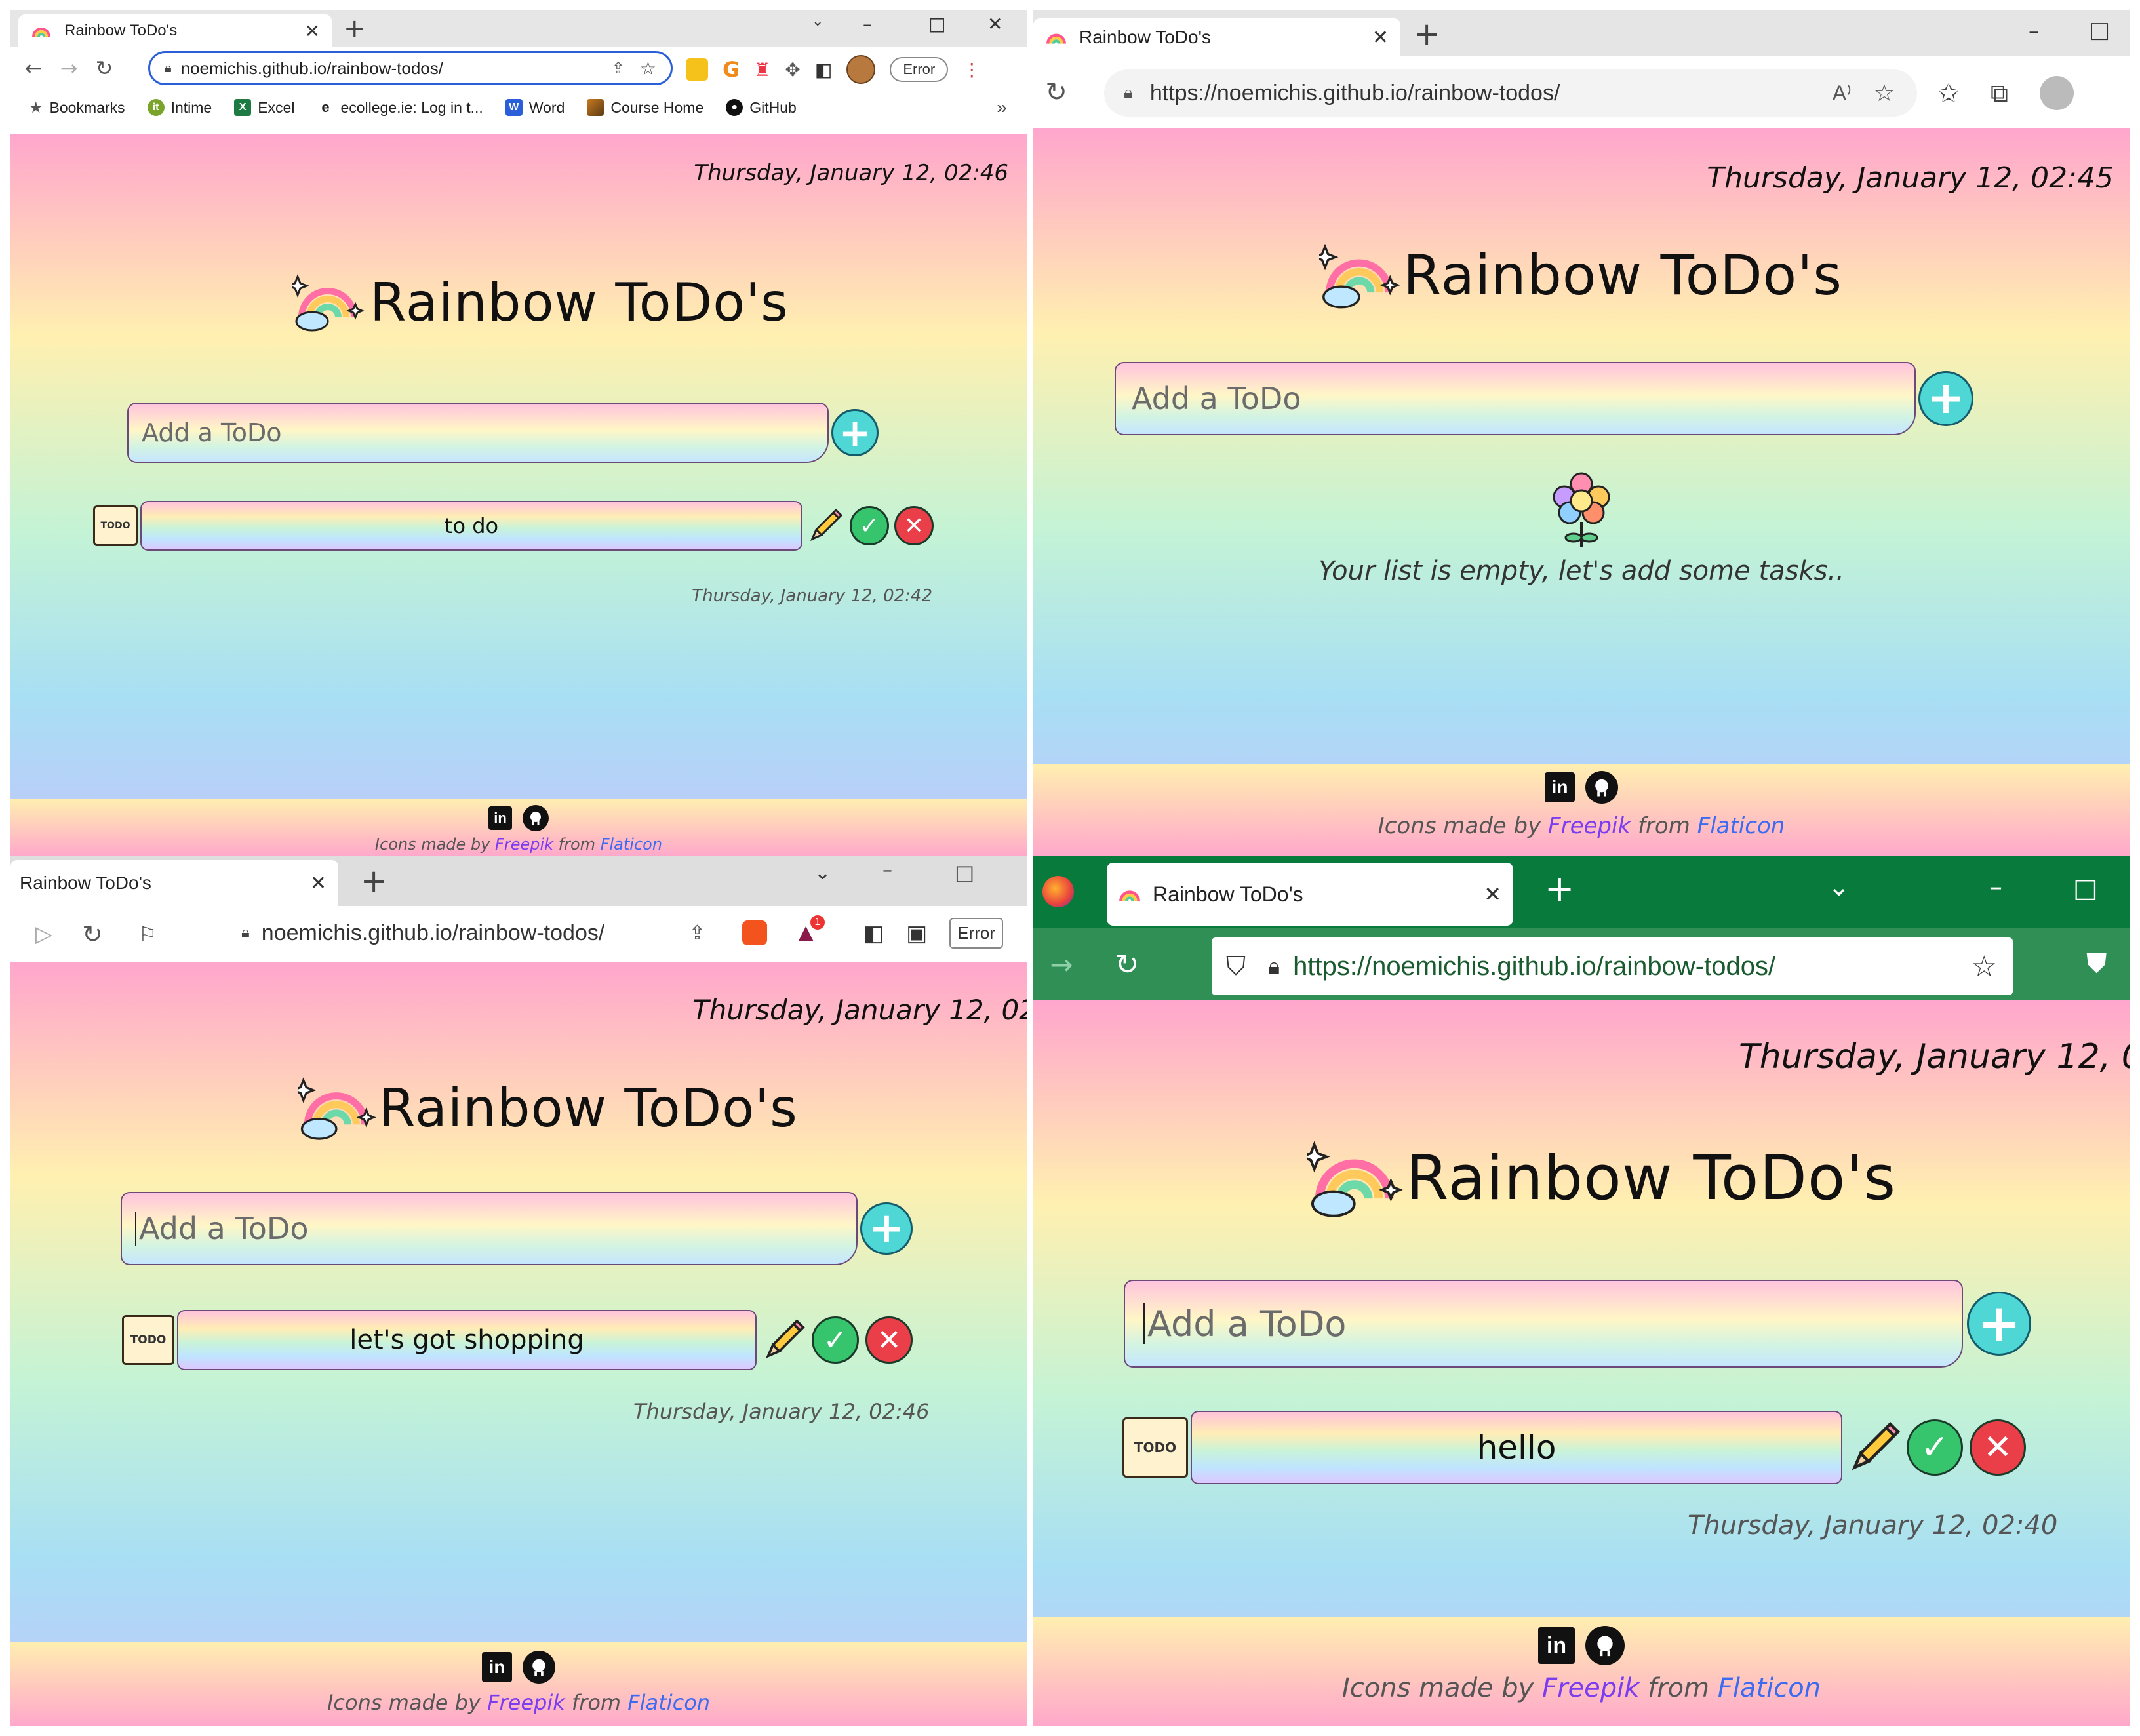  Describe the element at coordinates (471, 526) in the screenshot. I see `todo-text: to do` at that location.